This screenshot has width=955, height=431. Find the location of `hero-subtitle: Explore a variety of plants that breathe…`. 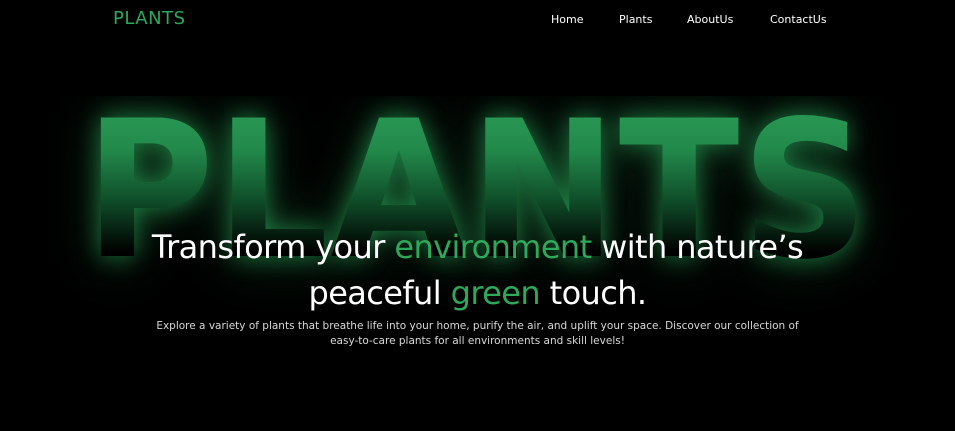

hero-subtitle: Explore a variety of plants that breathe… is located at coordinates (477, 333).